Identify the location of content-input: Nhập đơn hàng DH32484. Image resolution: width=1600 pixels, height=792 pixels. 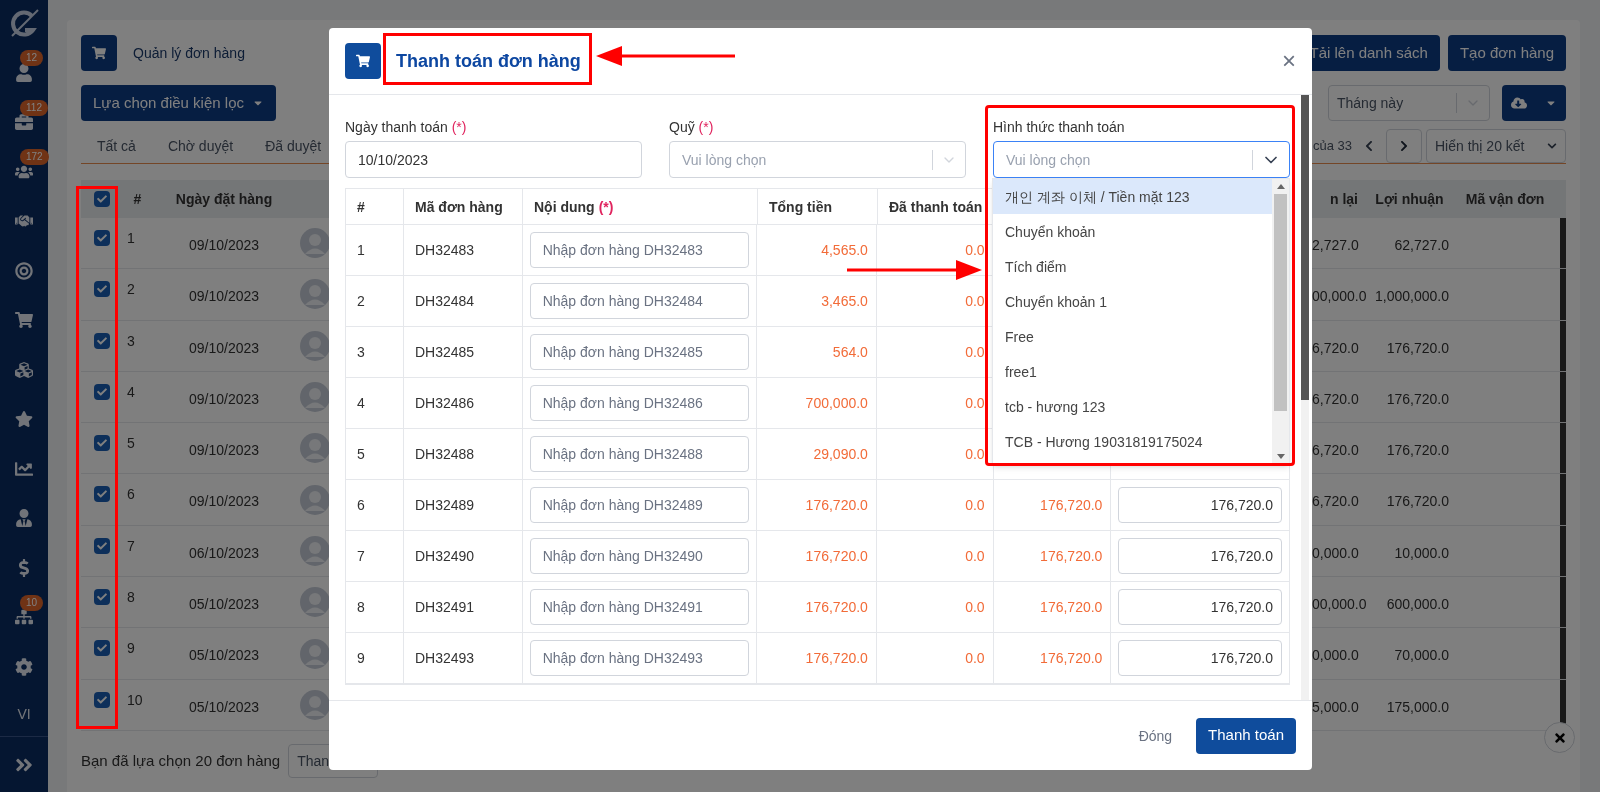
(639, 301).